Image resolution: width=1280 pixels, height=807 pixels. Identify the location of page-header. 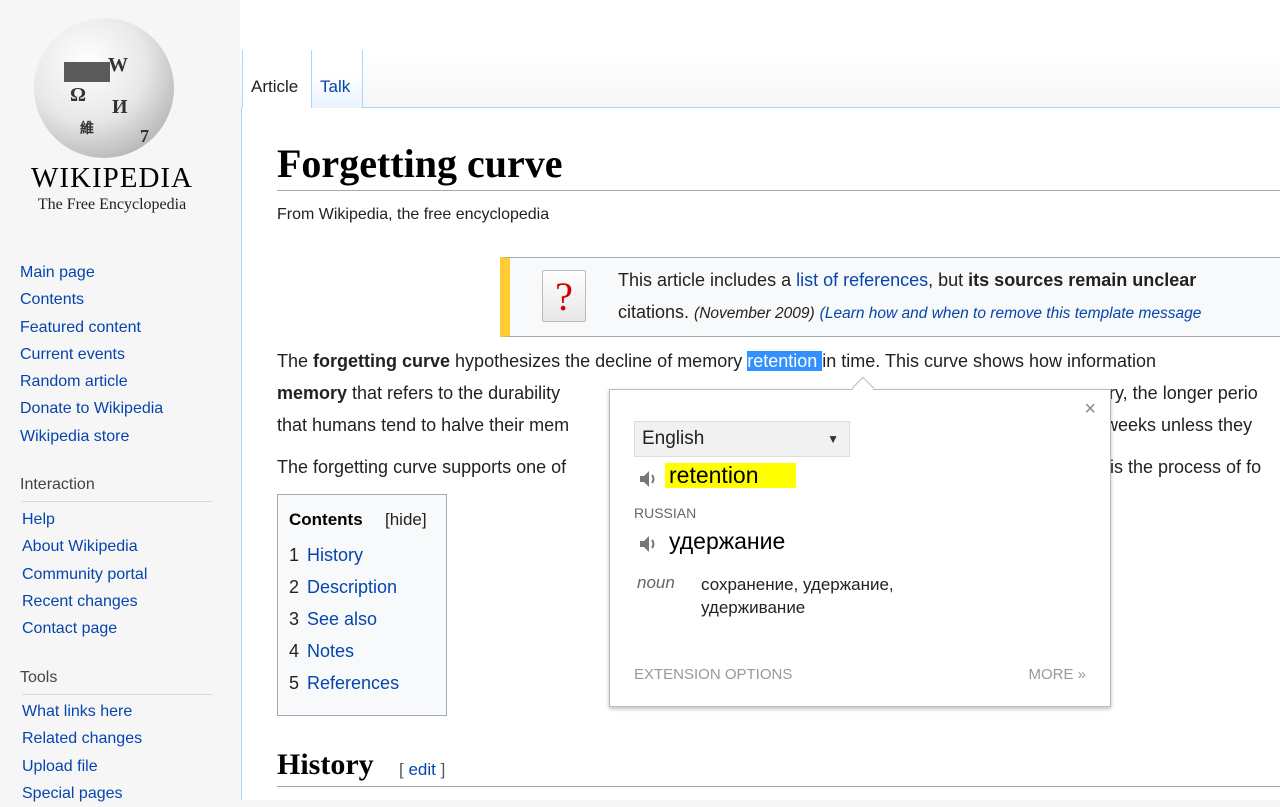
(760, 54).